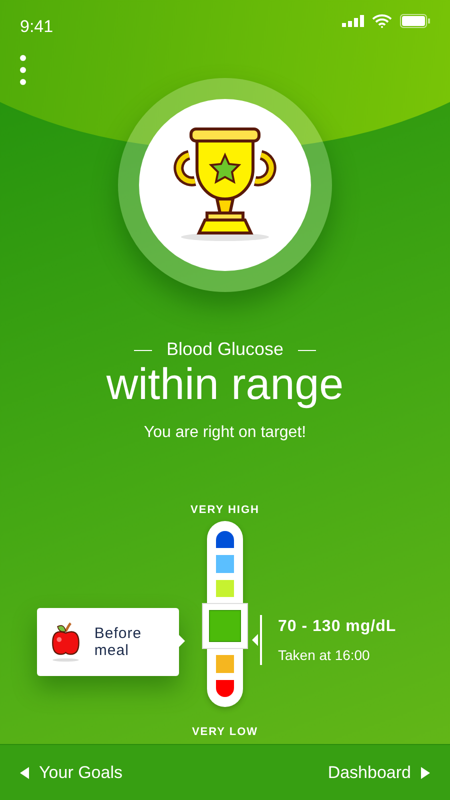 The height and width of the screenshot is (800, 450). I want to click on battery-icon, so click(415, 21).